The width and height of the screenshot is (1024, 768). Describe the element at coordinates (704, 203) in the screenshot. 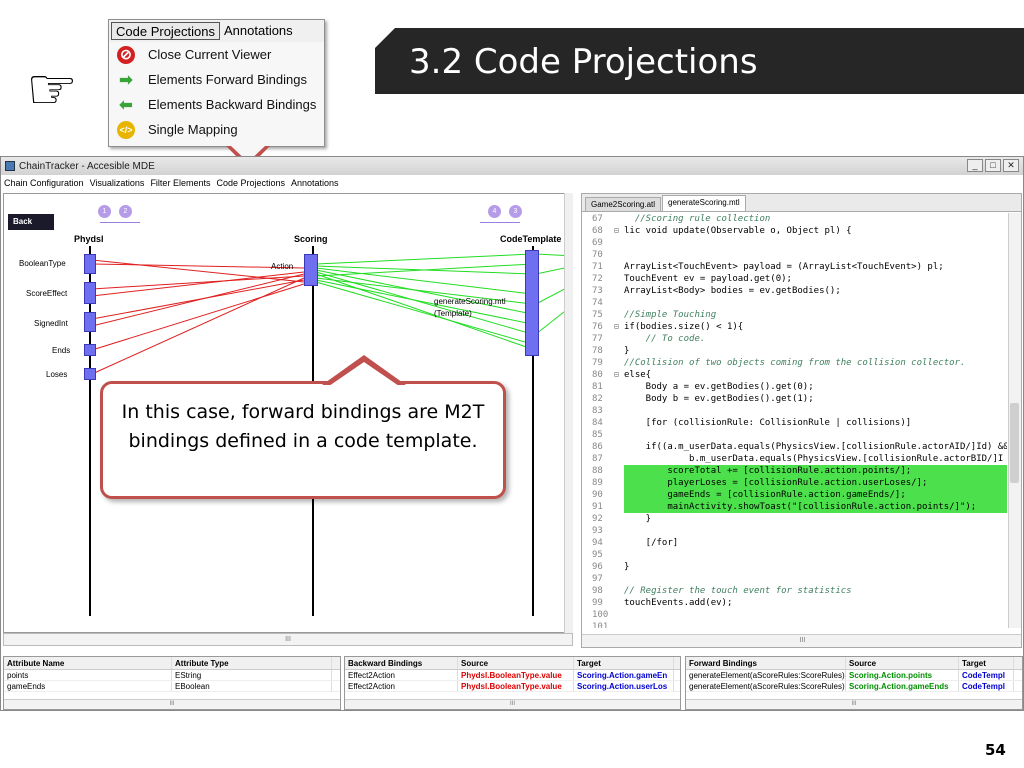

I see `tab-generatescoring: generateScoring.mtl` at that location.